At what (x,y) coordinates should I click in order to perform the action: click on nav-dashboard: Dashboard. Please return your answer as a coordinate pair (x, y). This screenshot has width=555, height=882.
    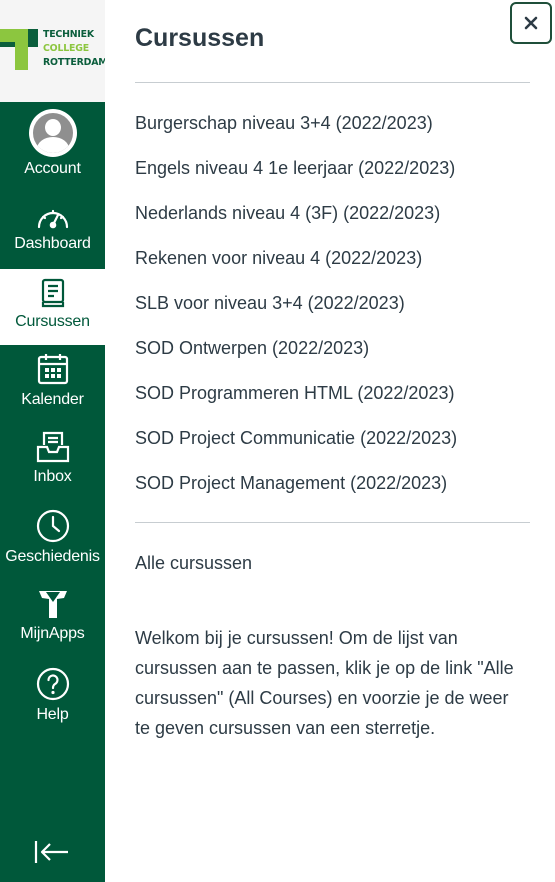
    Looking at the image, I should click on (52, 228).